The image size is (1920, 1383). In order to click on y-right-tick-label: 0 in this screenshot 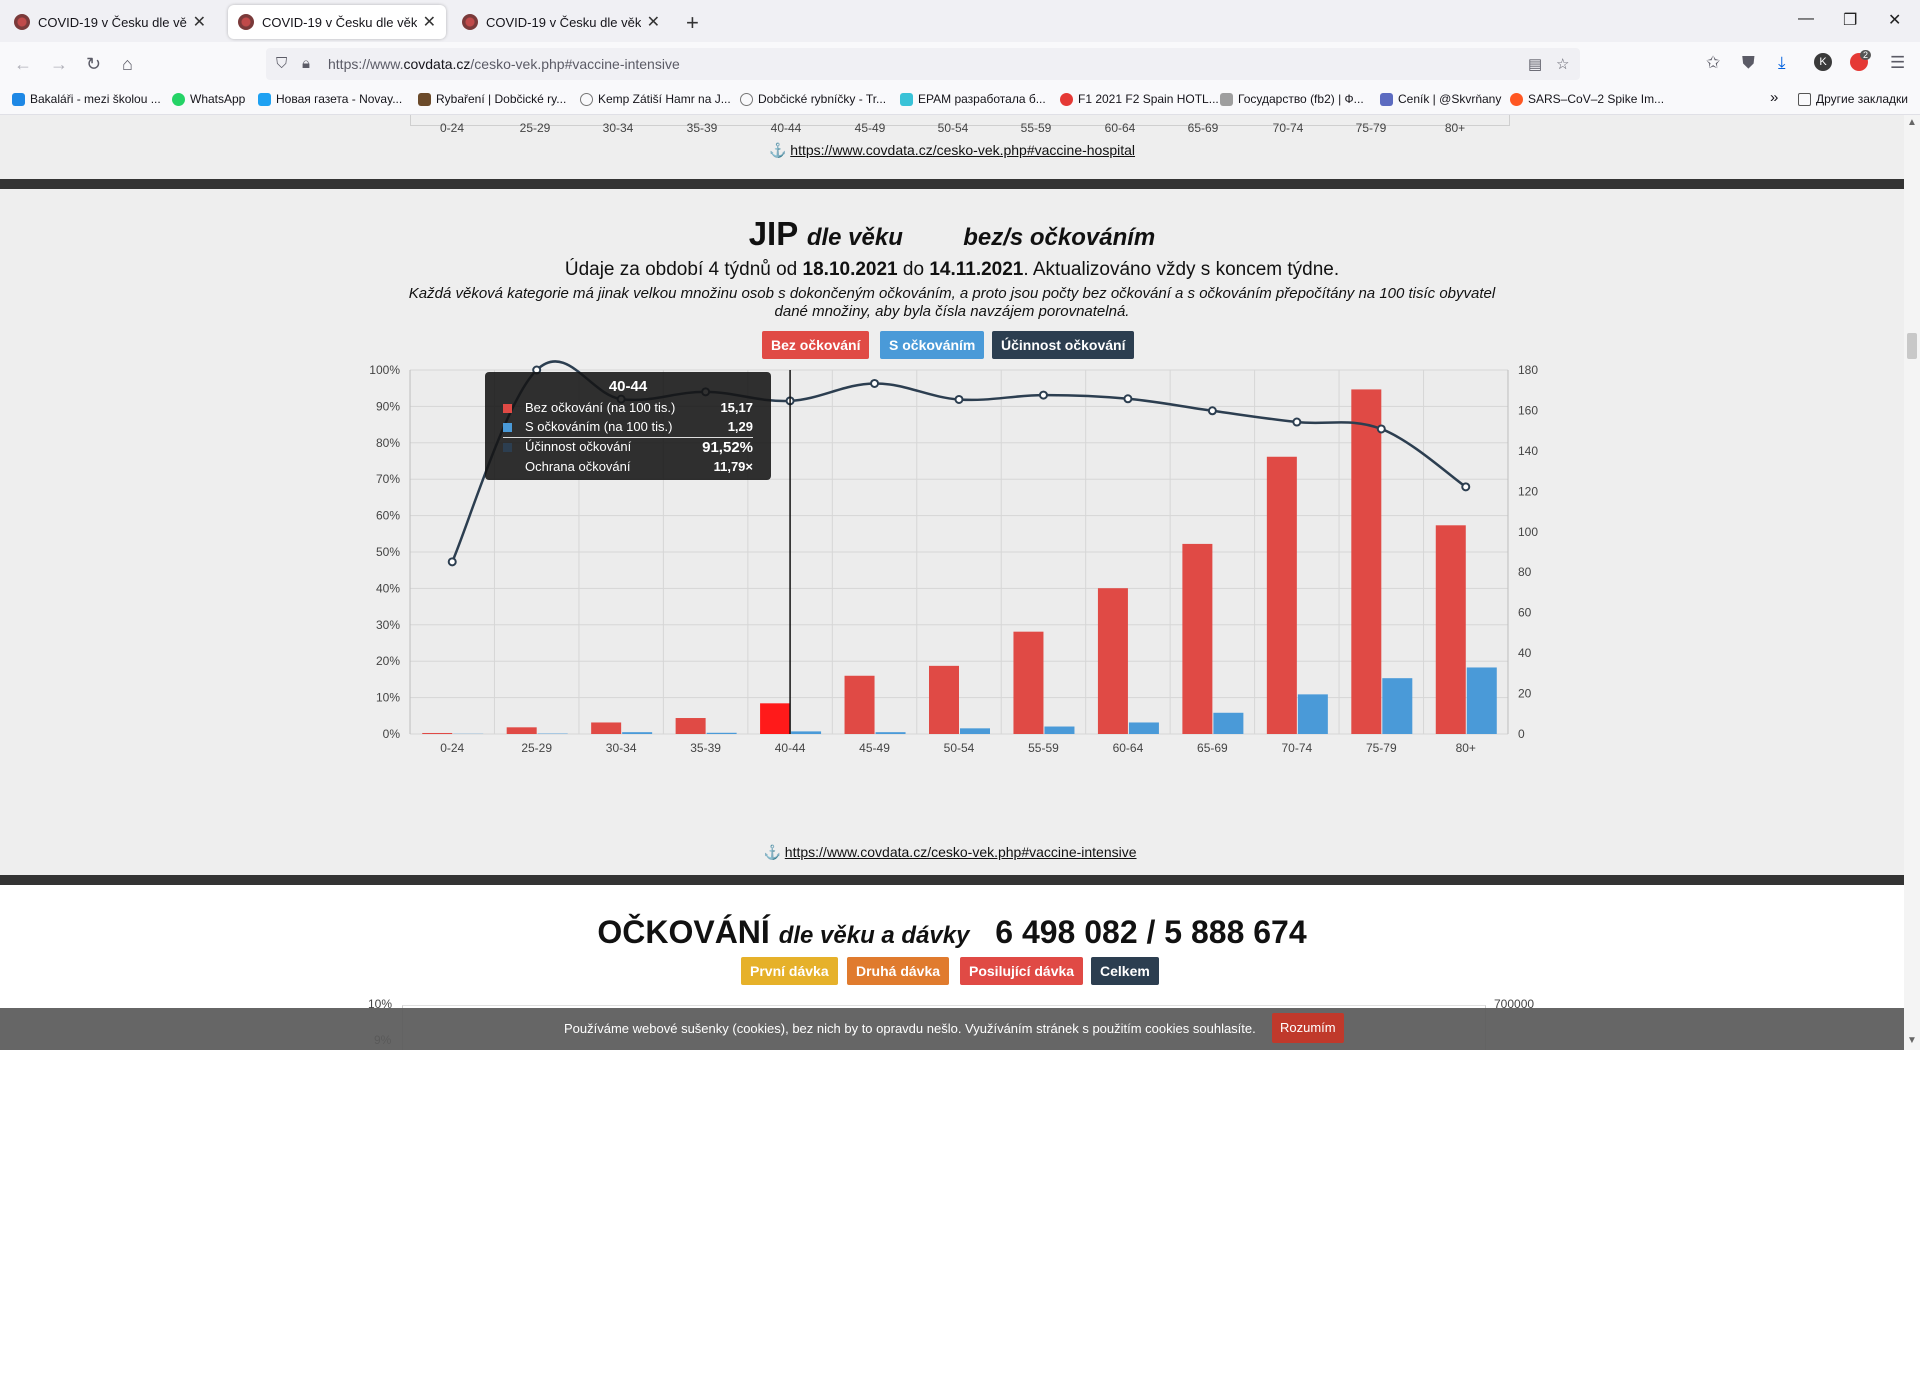, I will do `click(1521, 734)`.